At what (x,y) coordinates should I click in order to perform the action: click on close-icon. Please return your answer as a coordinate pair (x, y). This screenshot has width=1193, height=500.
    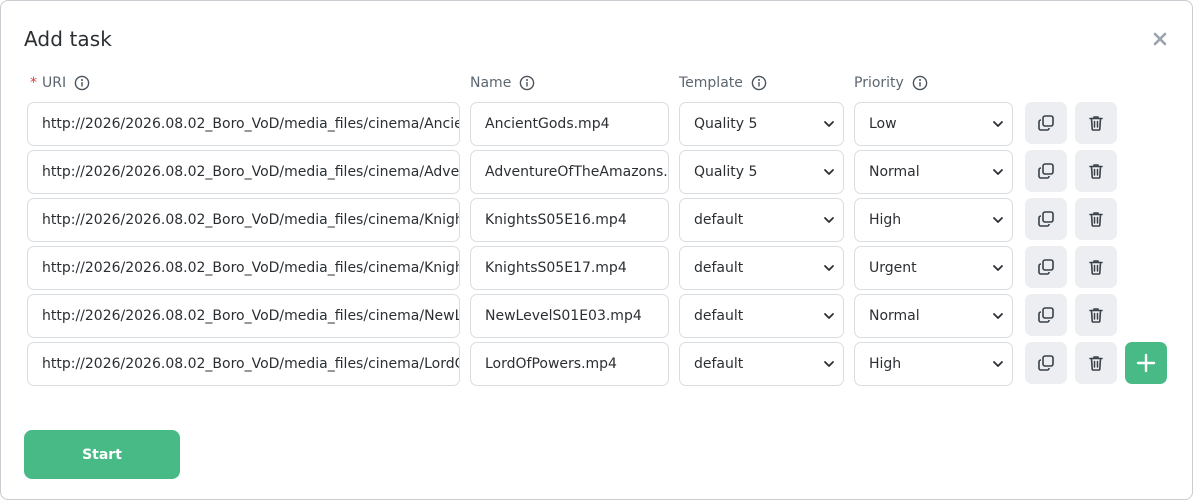
    Looking at the image, I should click on (1160, 39).